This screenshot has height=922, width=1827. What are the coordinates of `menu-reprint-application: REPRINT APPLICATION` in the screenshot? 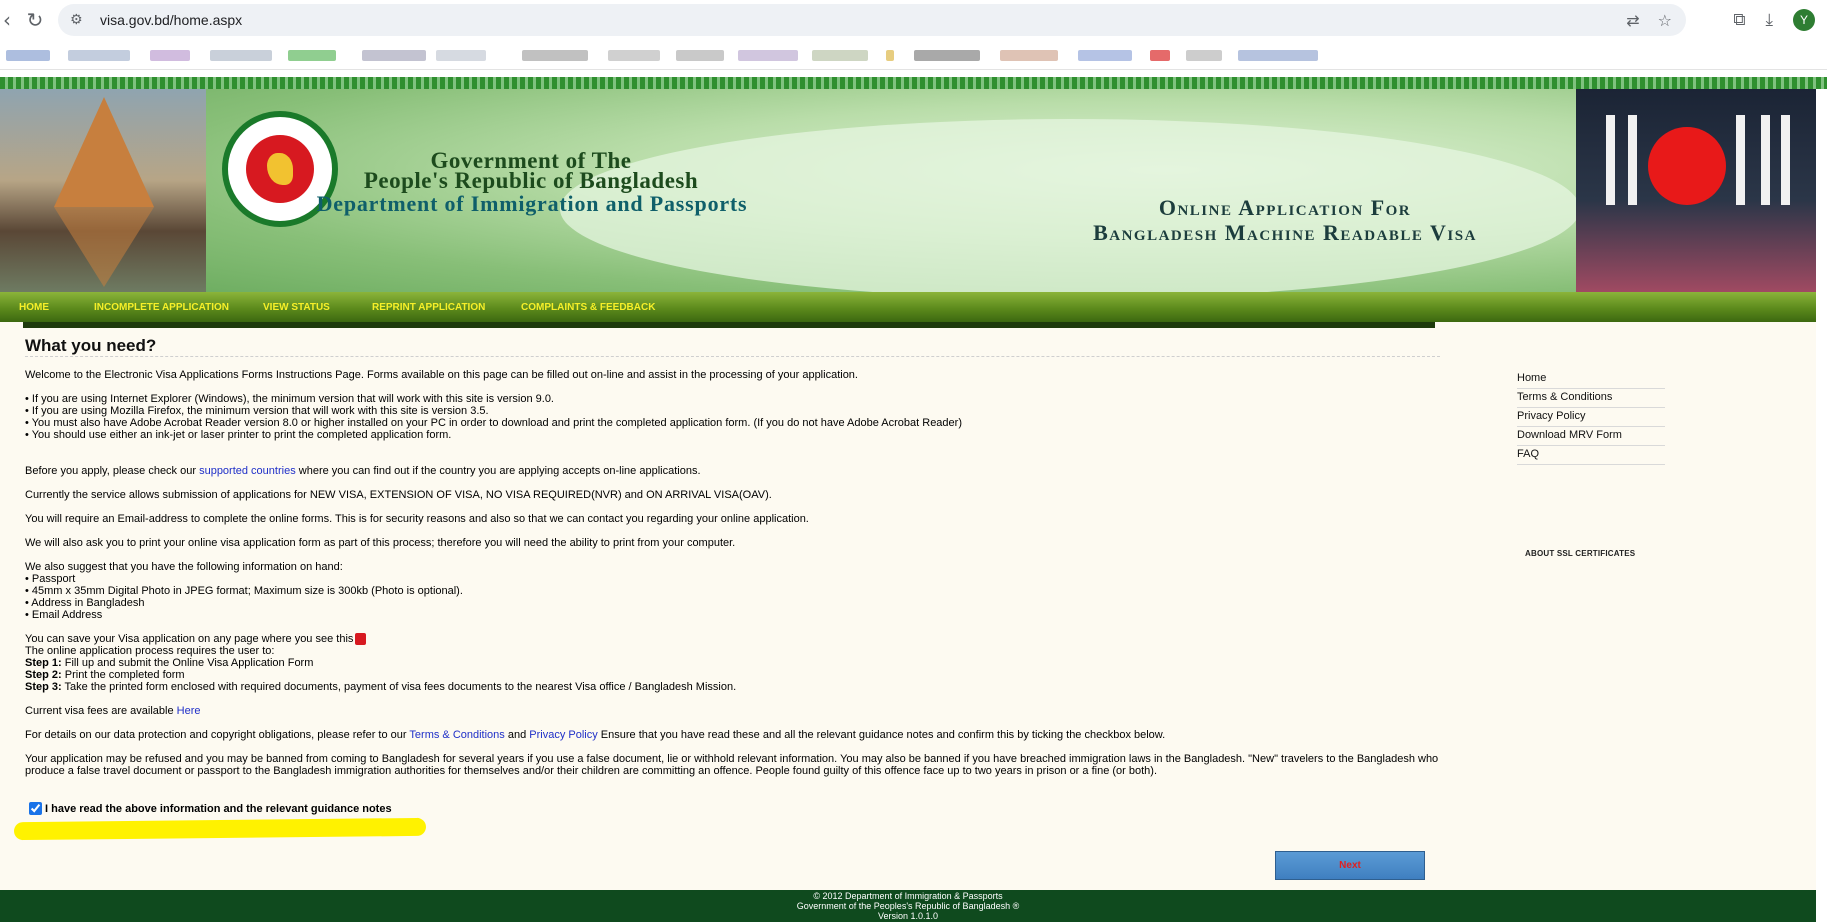 It's located at (428, 307).